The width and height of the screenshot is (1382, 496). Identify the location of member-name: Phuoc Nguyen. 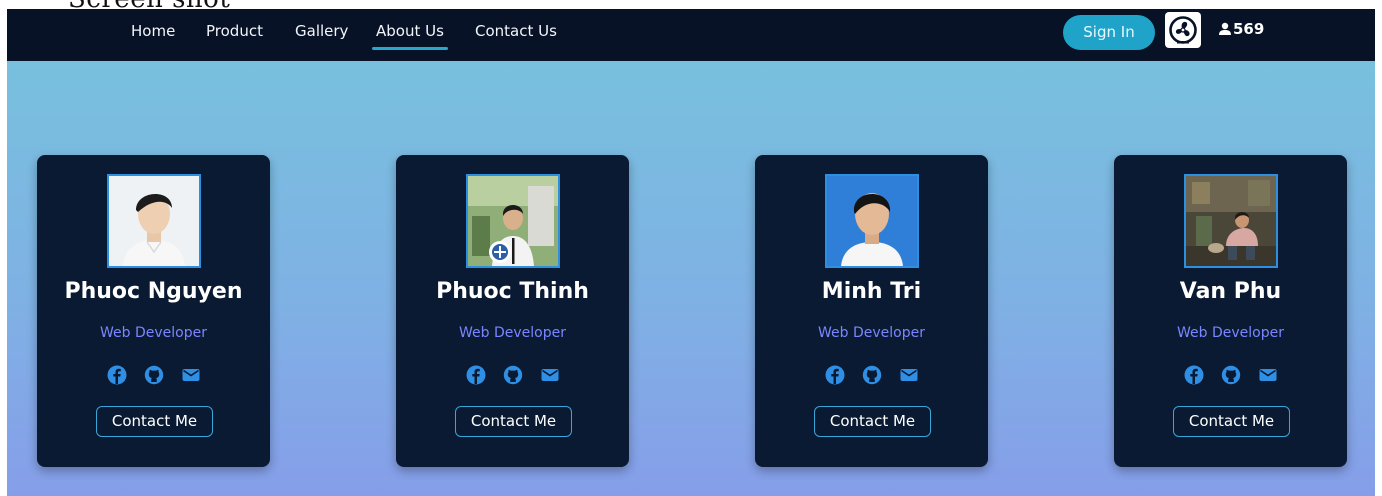
(153, 291).